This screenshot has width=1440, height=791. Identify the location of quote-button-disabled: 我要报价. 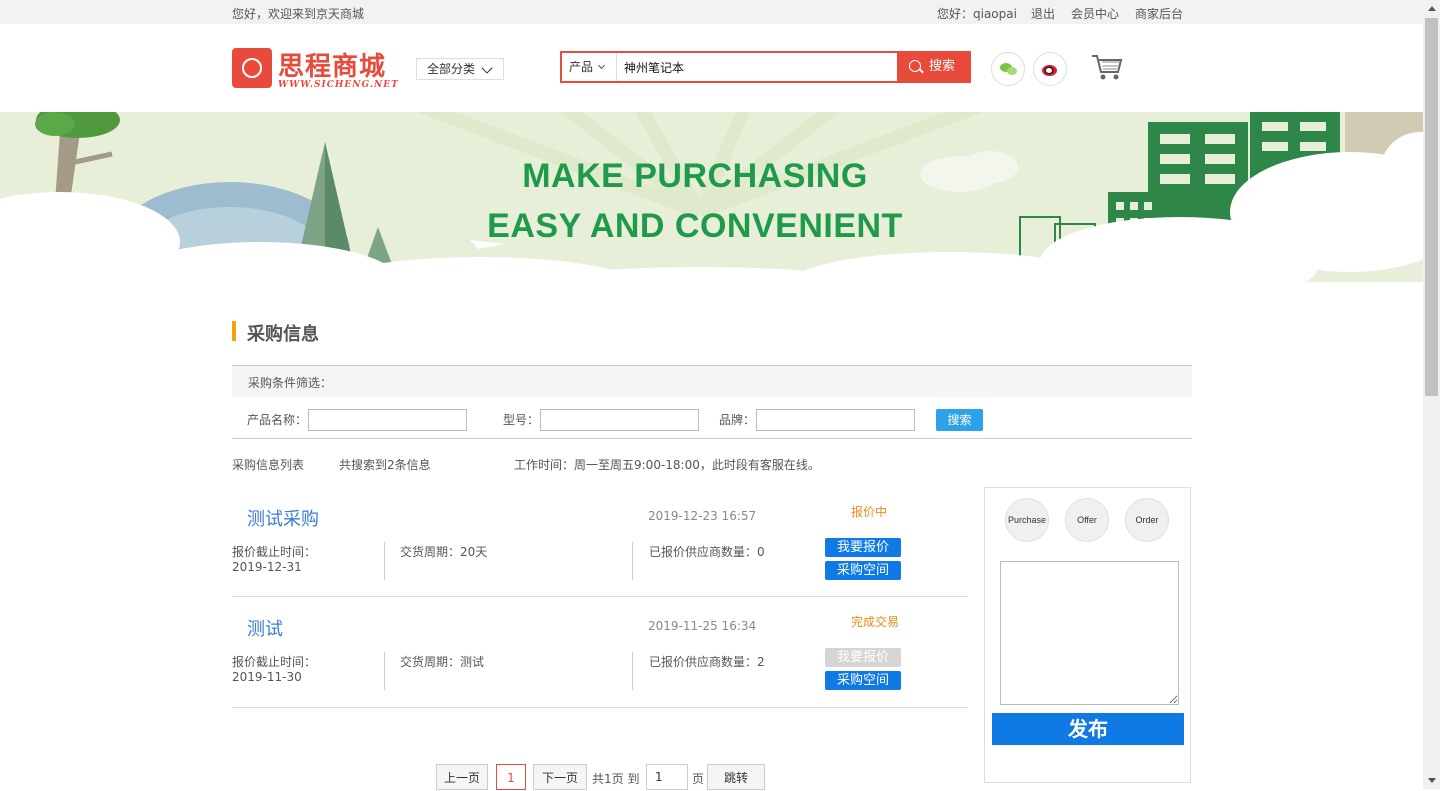
(863, 657).